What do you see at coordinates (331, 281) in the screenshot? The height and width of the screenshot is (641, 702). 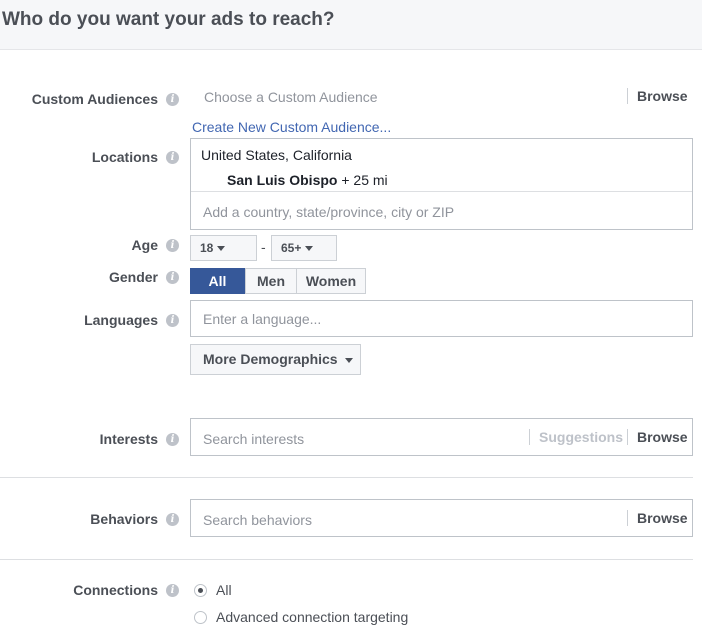 I see `gender-women-button: Women` at bounding box center [331, 281].